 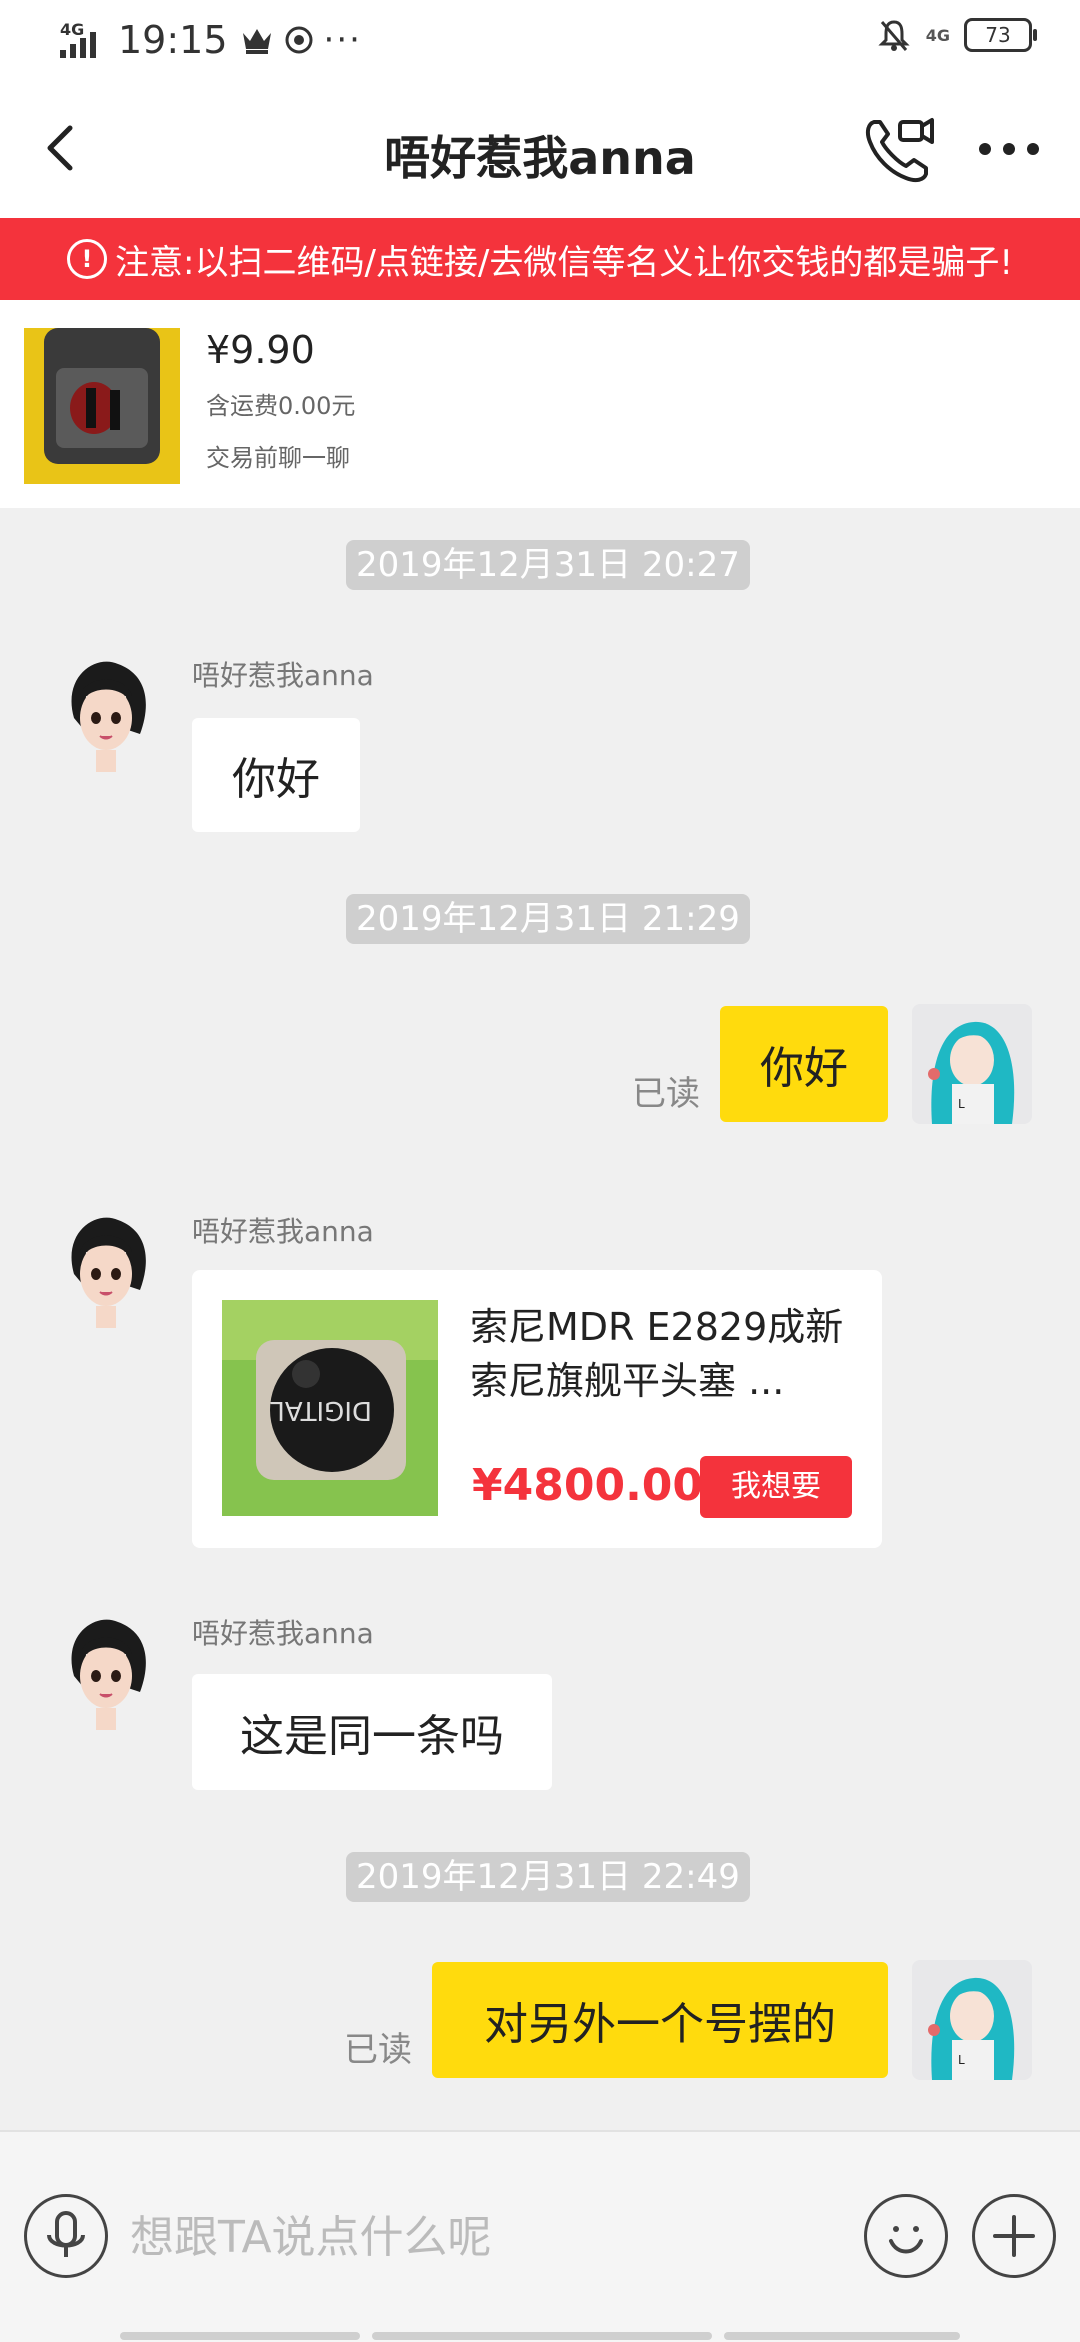 I want to click on message-bubble: 你好, so click(x=276, y=775).